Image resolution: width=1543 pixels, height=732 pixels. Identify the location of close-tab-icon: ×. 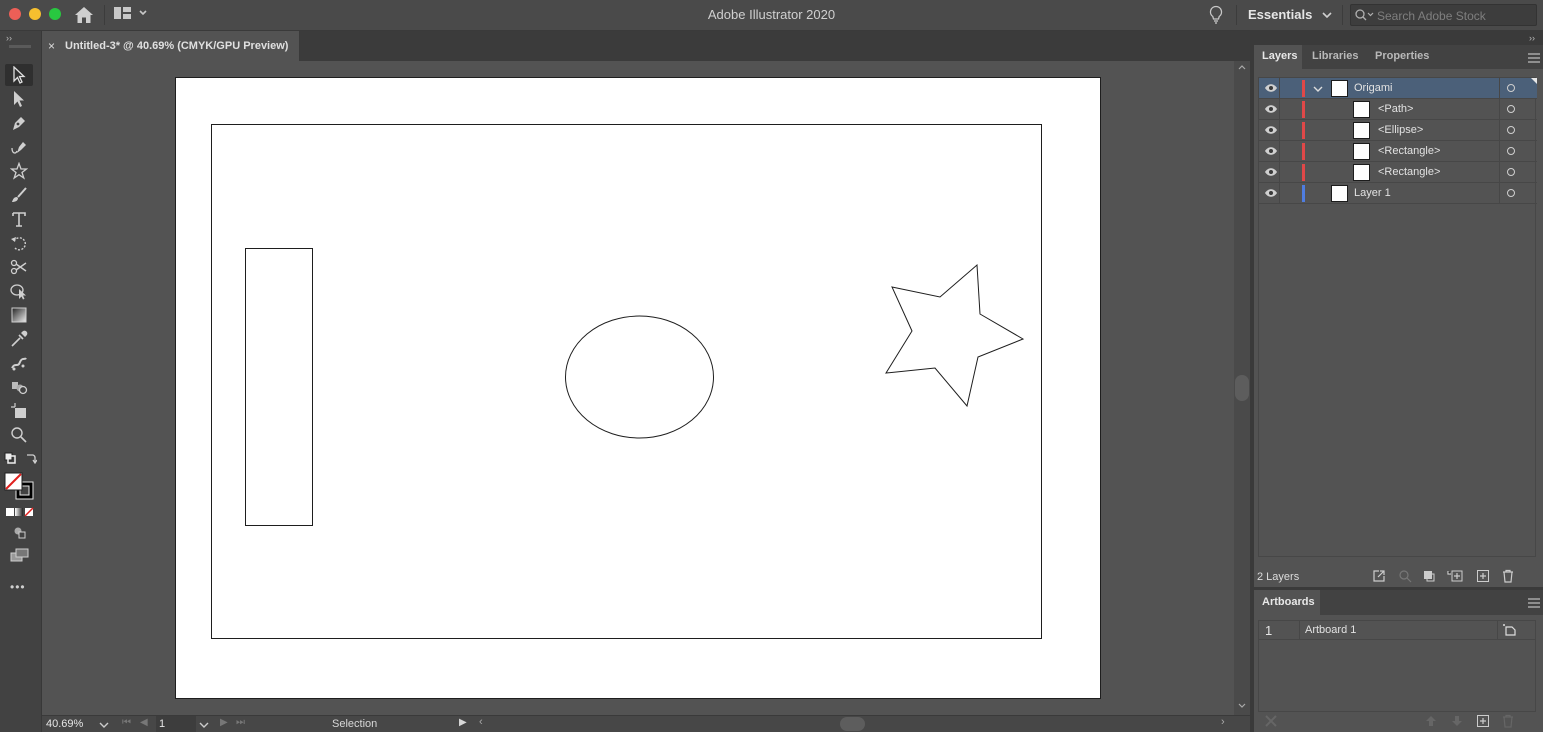
(51, 46).